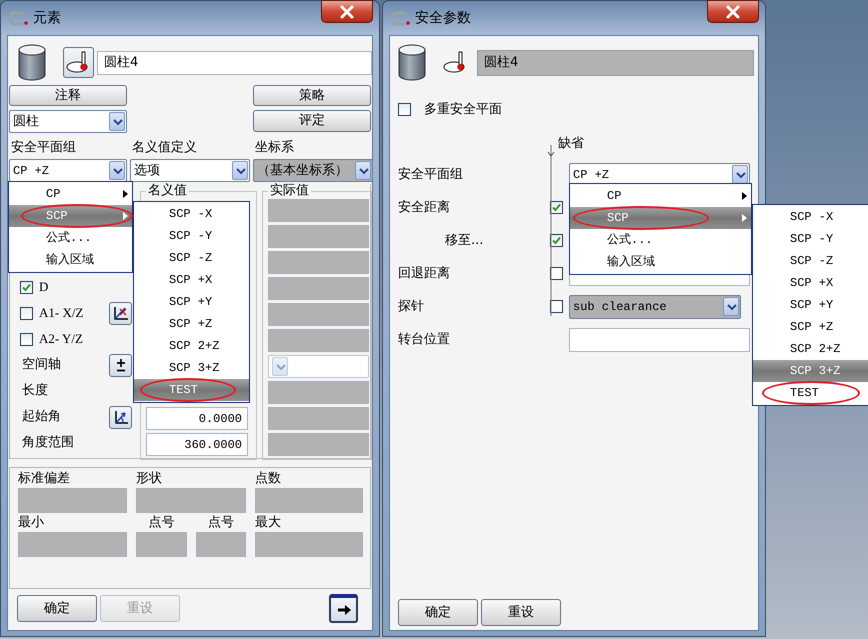 Image resolution: width=868 pixels, height=639 pixels. I want to click on field-label: 标准偏差, so click(44, 479).